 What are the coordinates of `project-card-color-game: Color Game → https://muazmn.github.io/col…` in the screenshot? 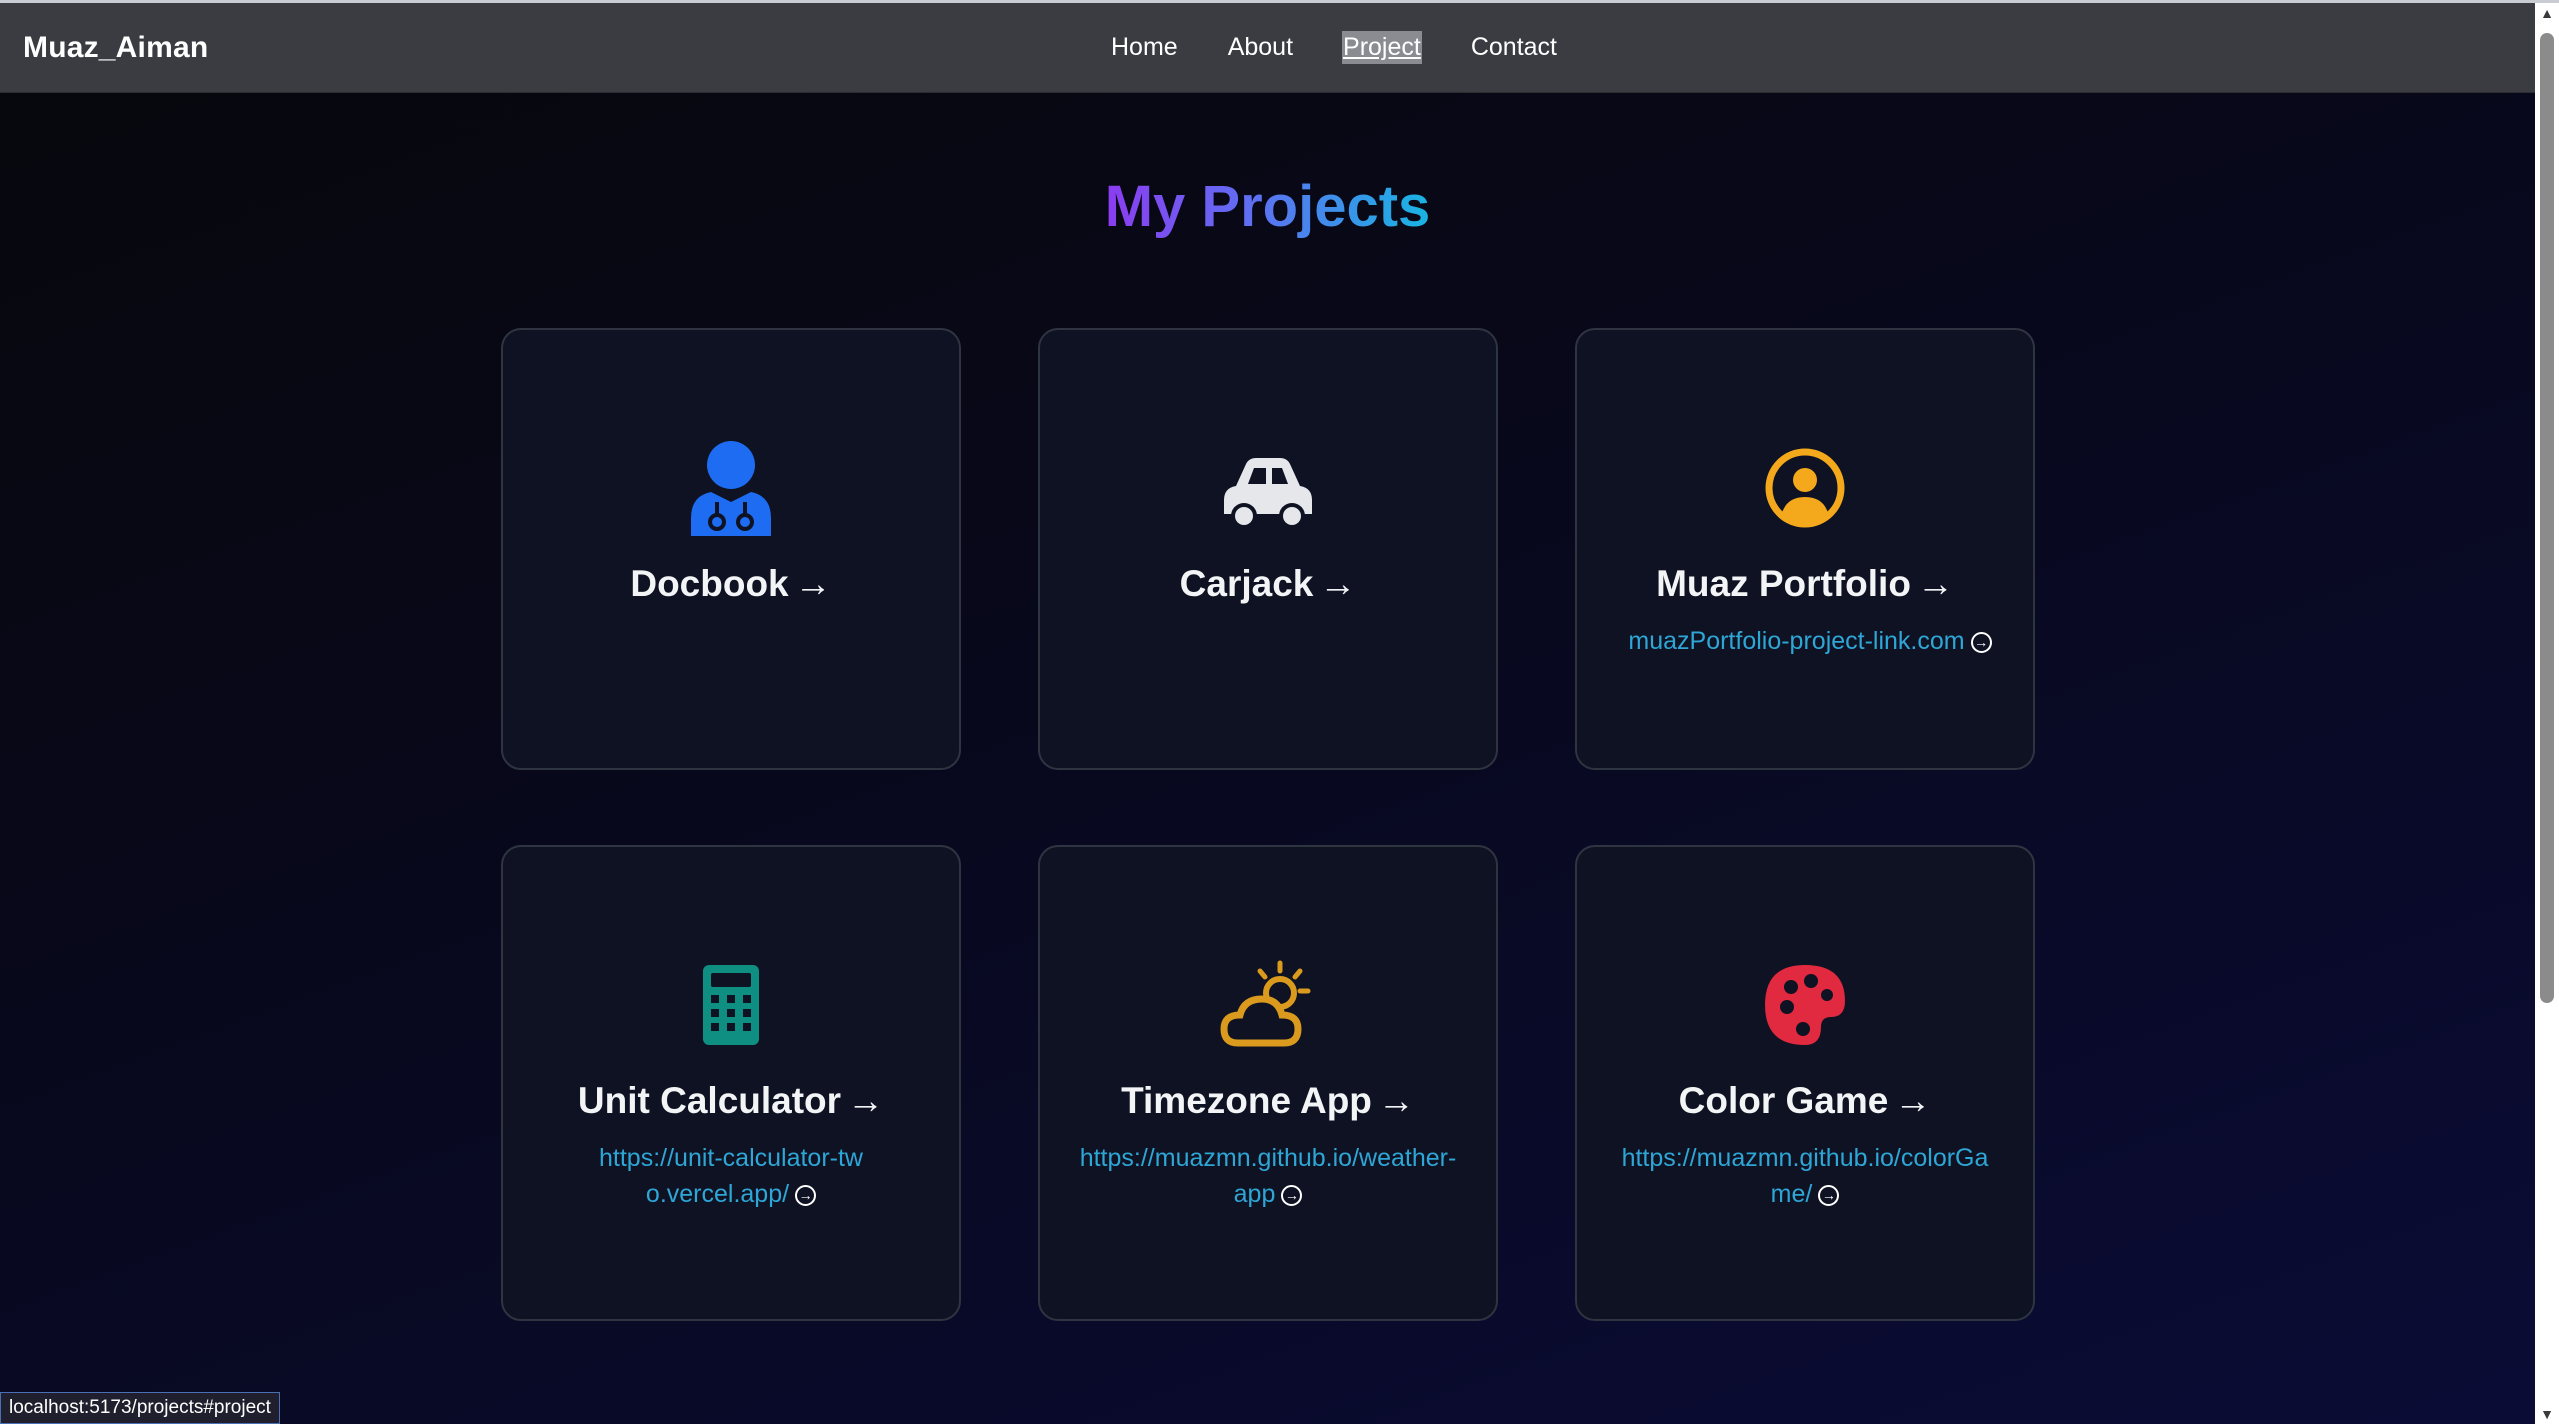 It's located at (1805, 1083).